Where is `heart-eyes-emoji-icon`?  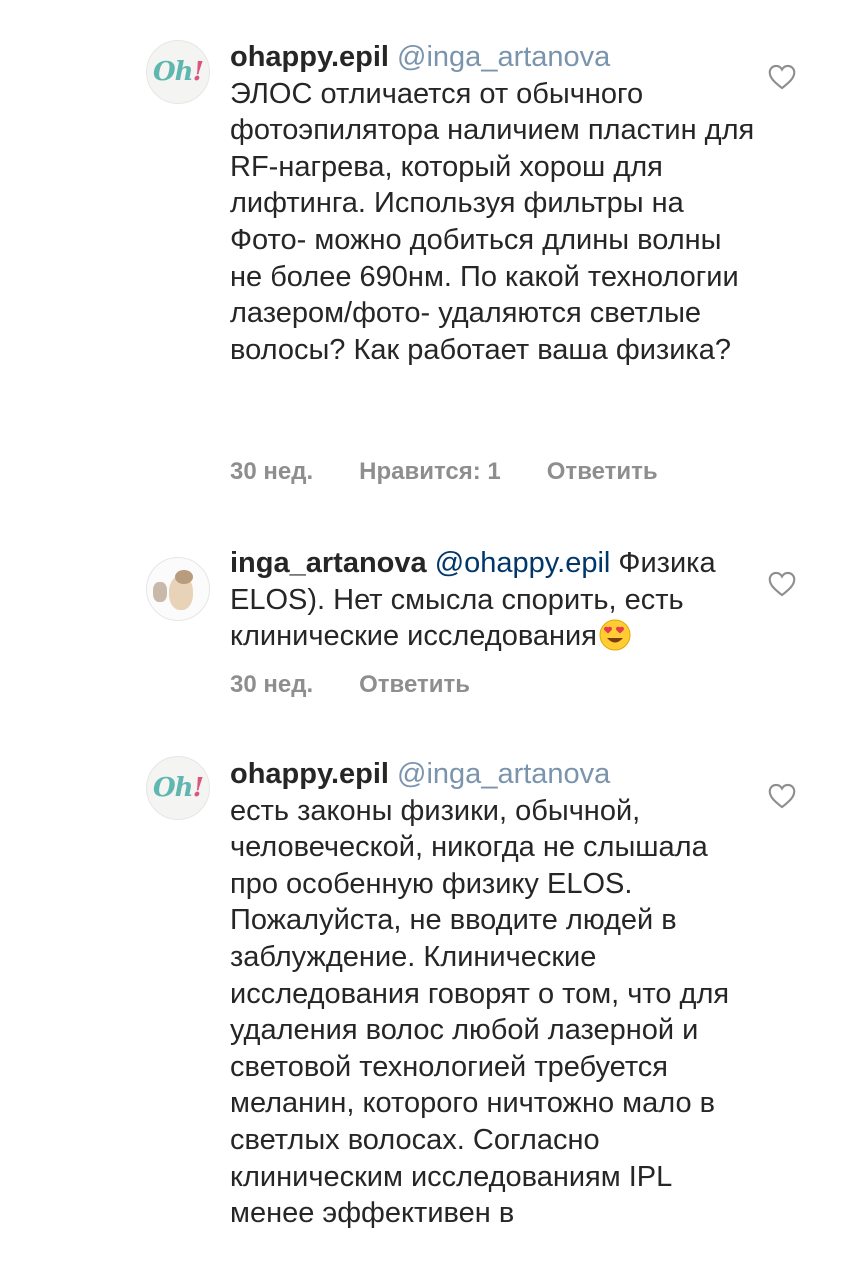
heart-eyes-emoji-icon is located at coordinates (615, 635).